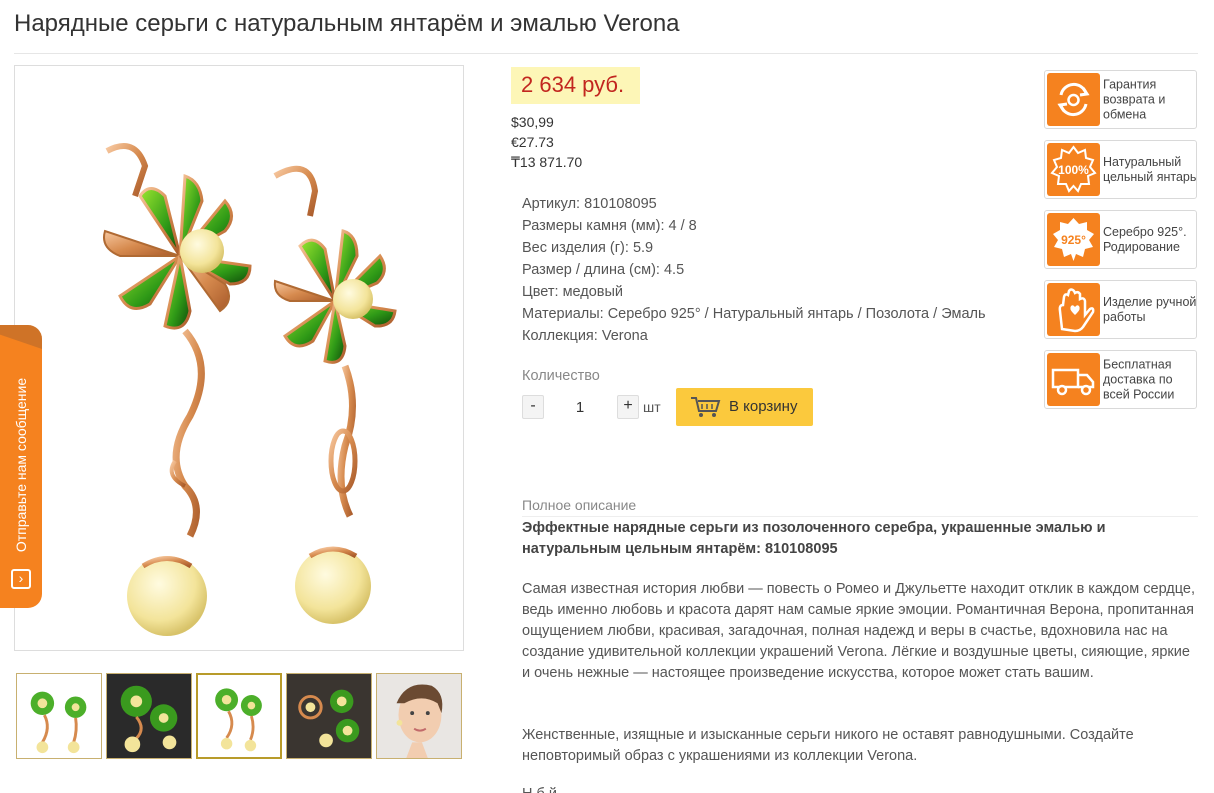  What do you see at coordinates (563, 314) in the screenshot?
I see `spec-label: Материалы:` at bounding box center [563, 314].